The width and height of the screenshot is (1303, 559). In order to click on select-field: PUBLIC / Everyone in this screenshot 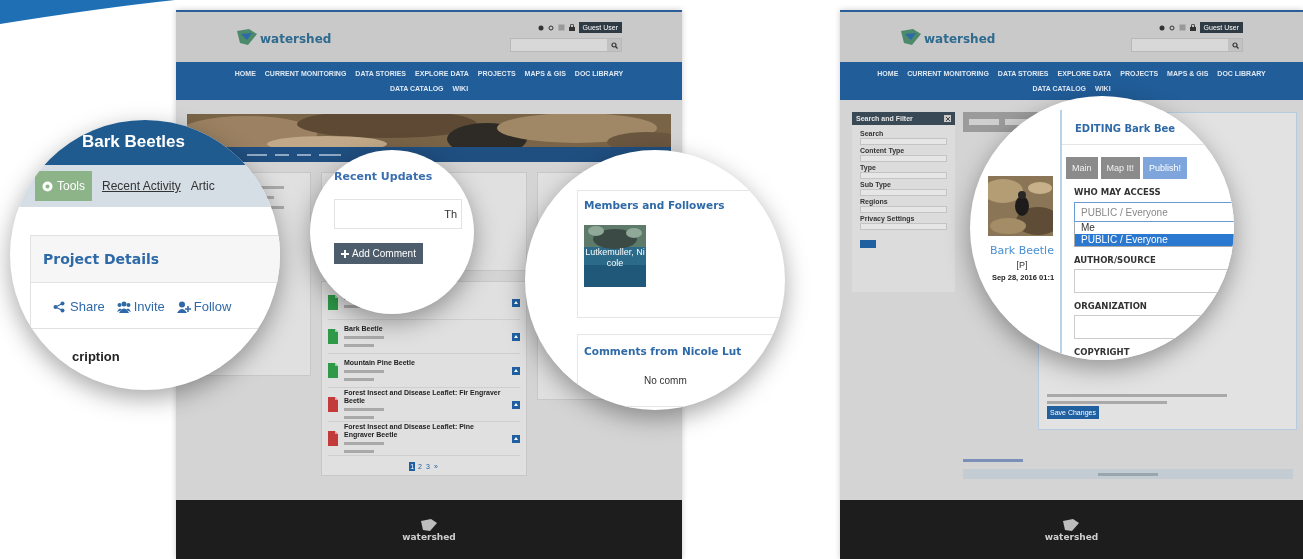, I will do `click(1154, 212)`.